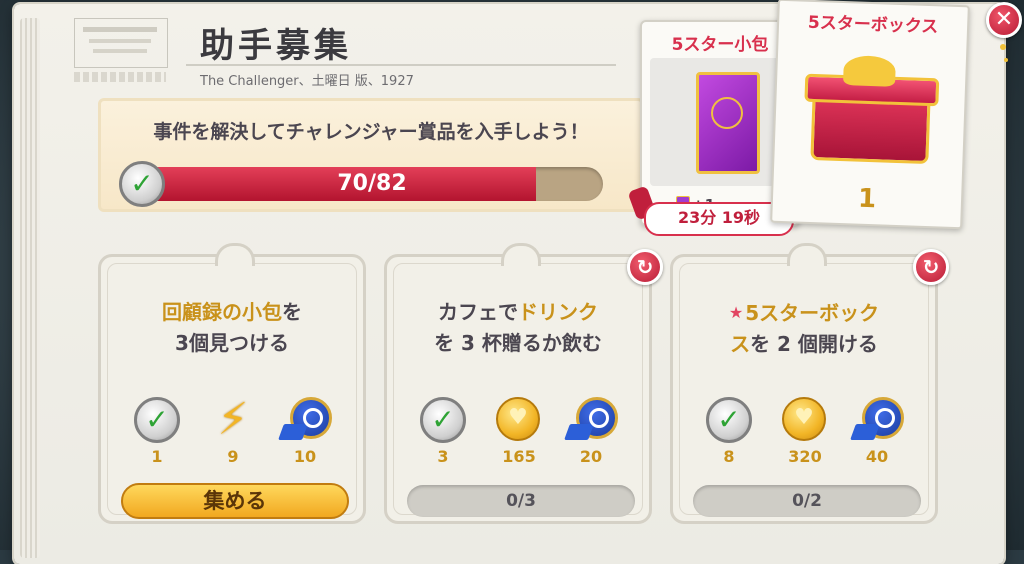  I want to click on close-button: ✕, so click(1004, 20).